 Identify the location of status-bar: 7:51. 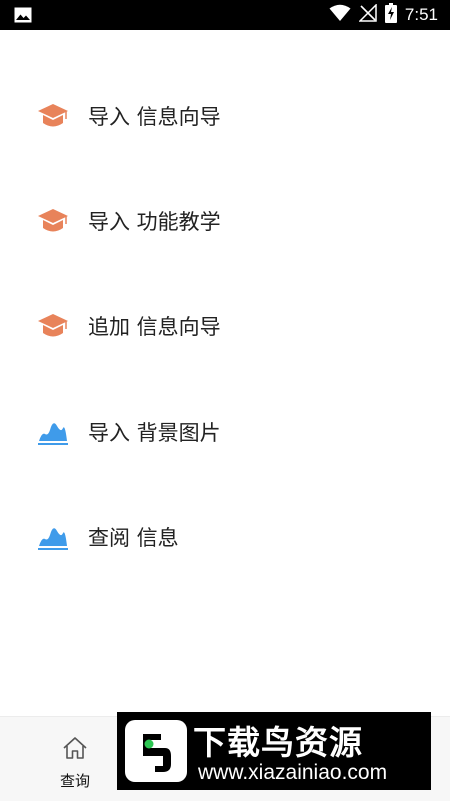
(225, 15).